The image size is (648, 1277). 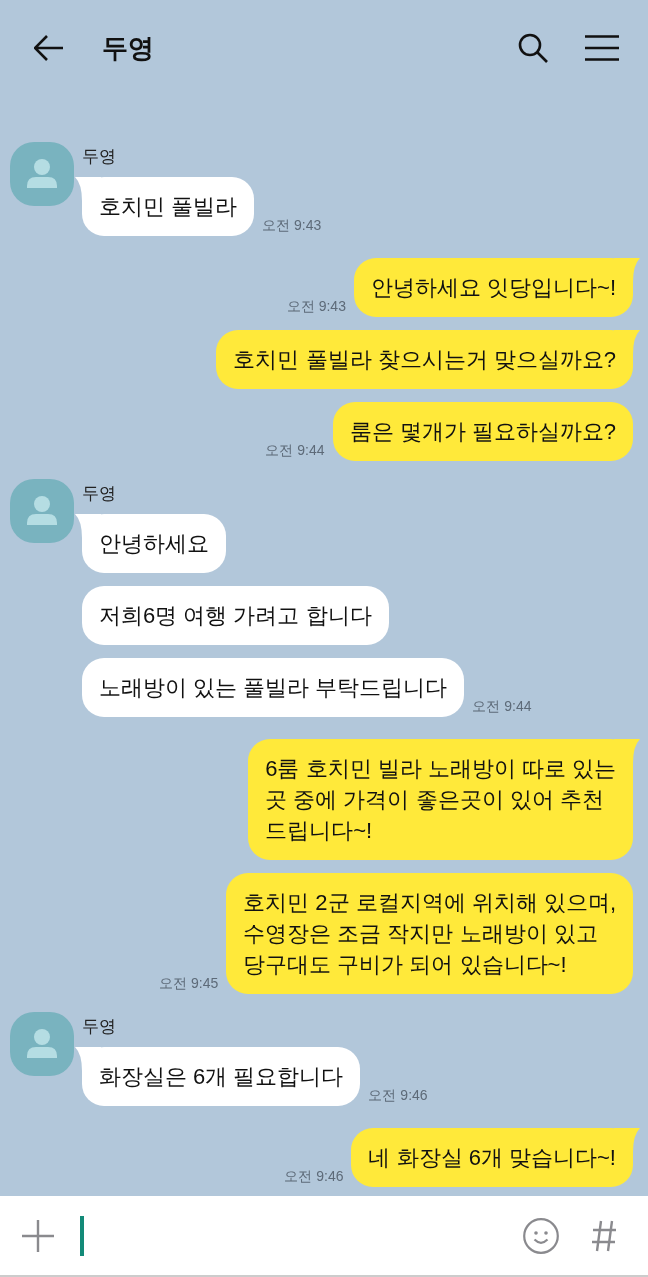 I want to click on hash-icon, so click(x=604, y=1235).